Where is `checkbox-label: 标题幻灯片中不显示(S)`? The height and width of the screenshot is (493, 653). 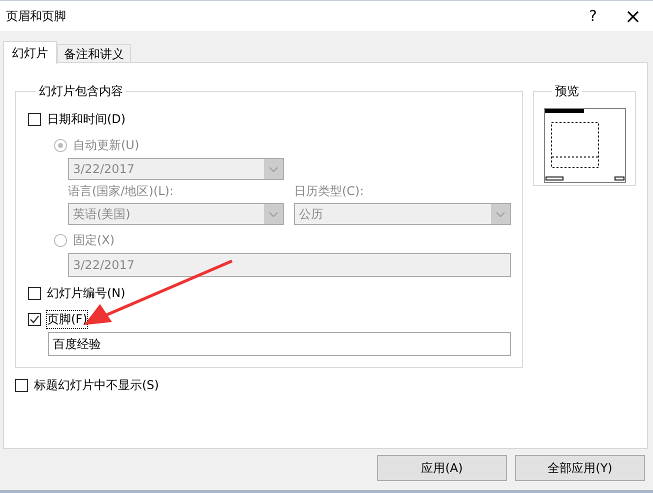
checkbox-label: 标题幻灯片中不显示(S) is located at coordinates (96, 385).